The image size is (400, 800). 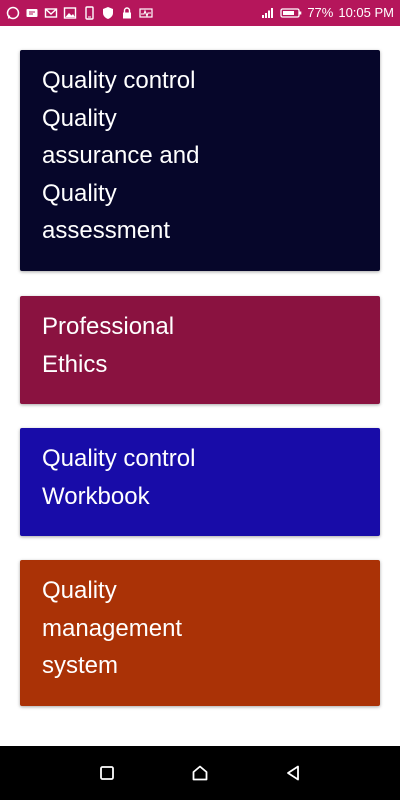 What do you see at coordinates (13, 13) in the screenshot?
I see `whatsapp-icon` at bounding box center [13, 13].